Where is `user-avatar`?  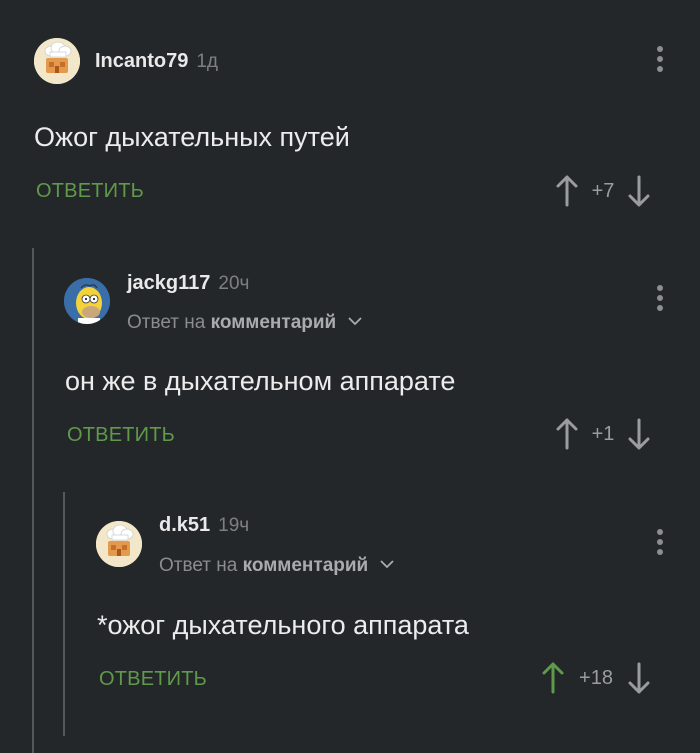
user-avatar is located at coordinates (119, 544).